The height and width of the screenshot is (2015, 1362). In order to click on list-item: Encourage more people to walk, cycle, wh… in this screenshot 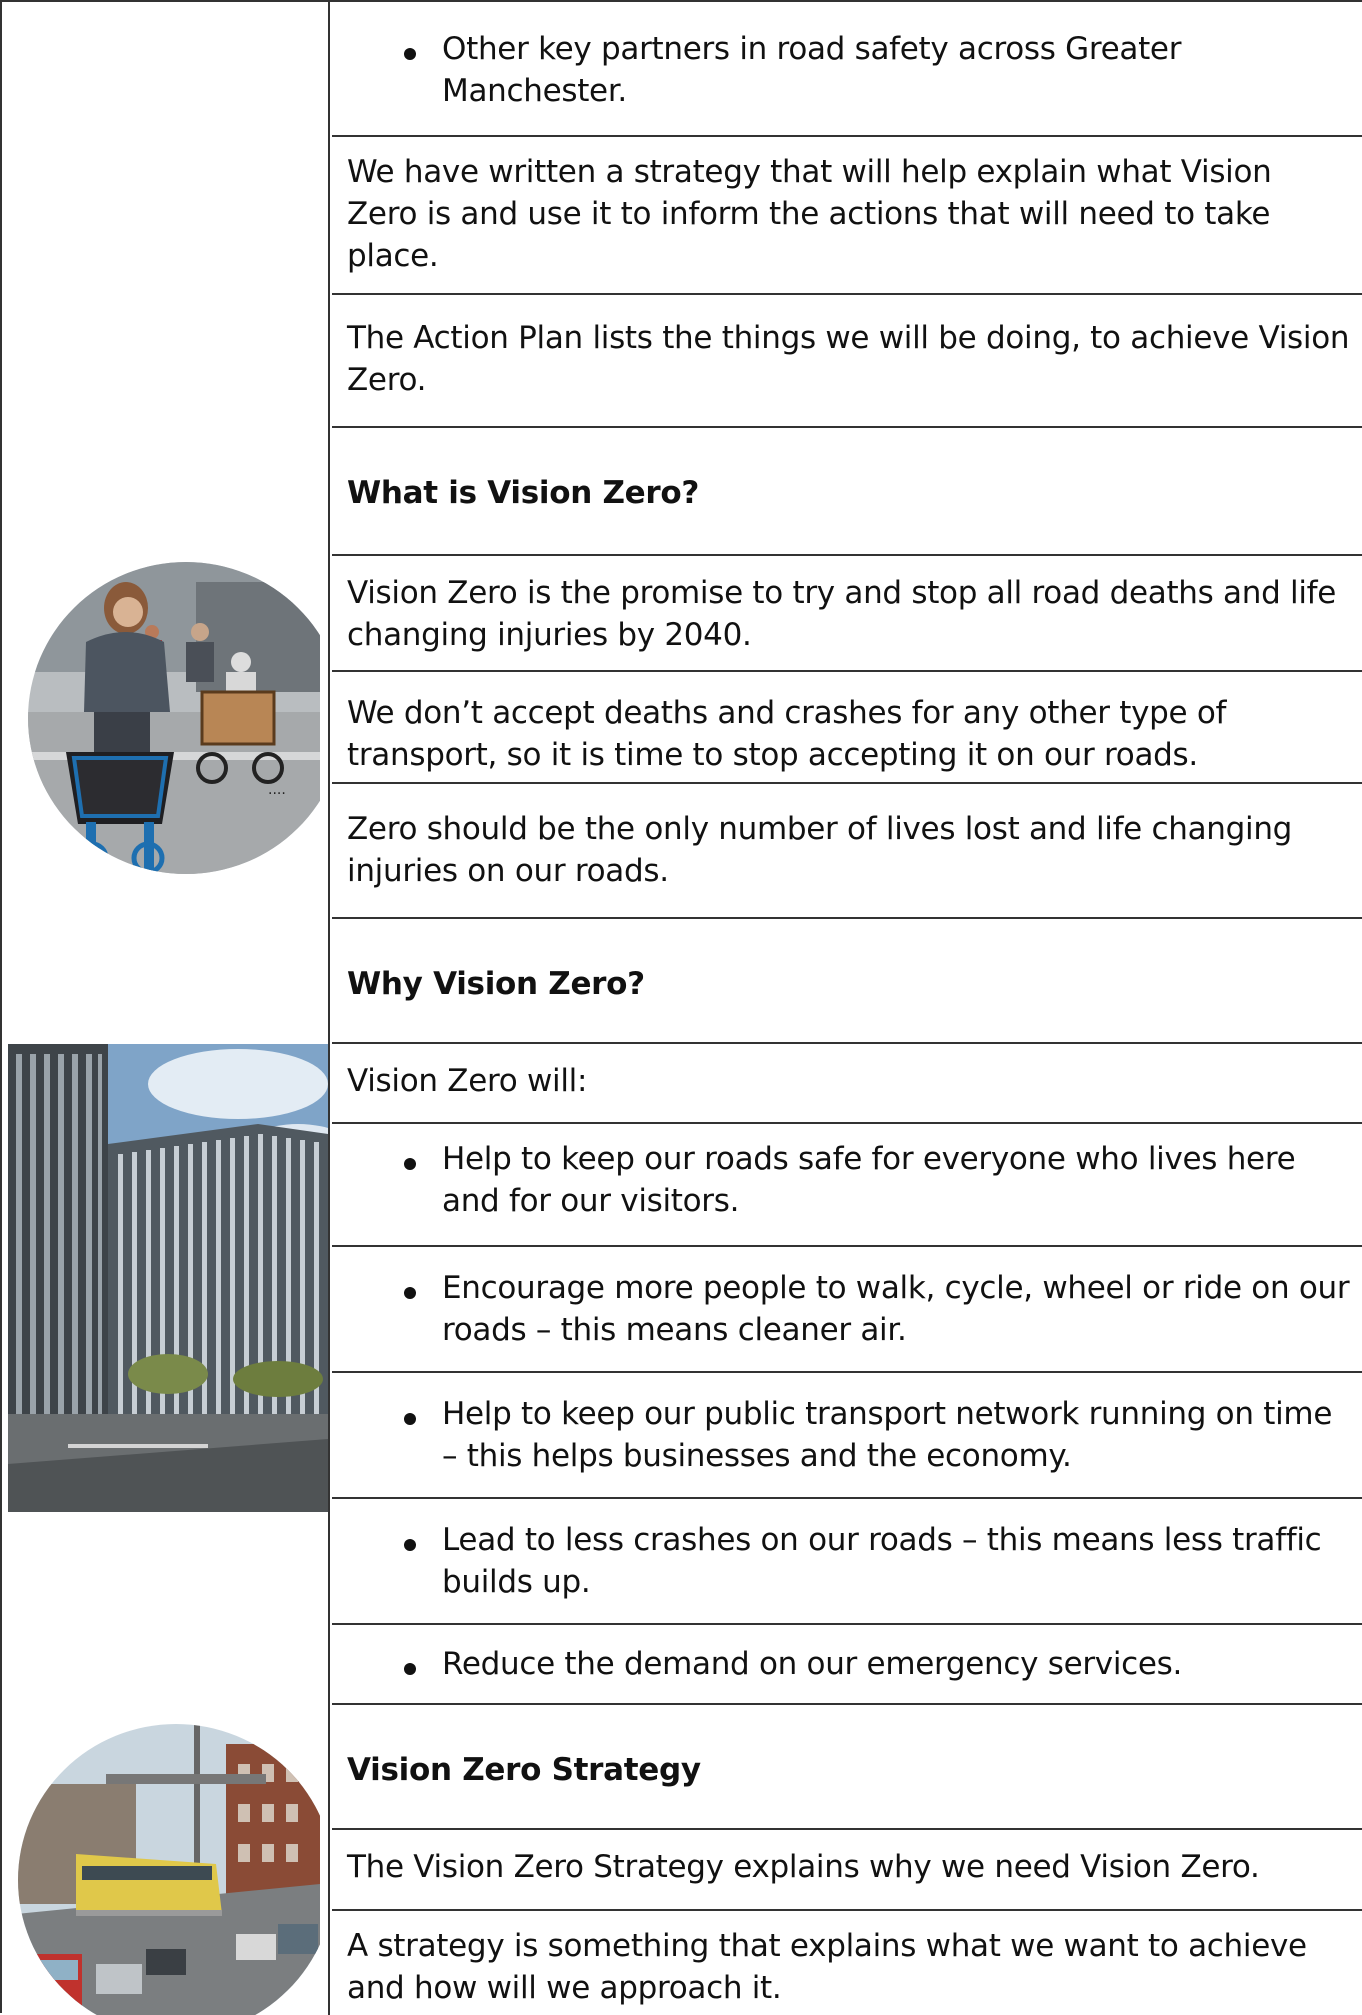, I will do `click(847, 1310)`.